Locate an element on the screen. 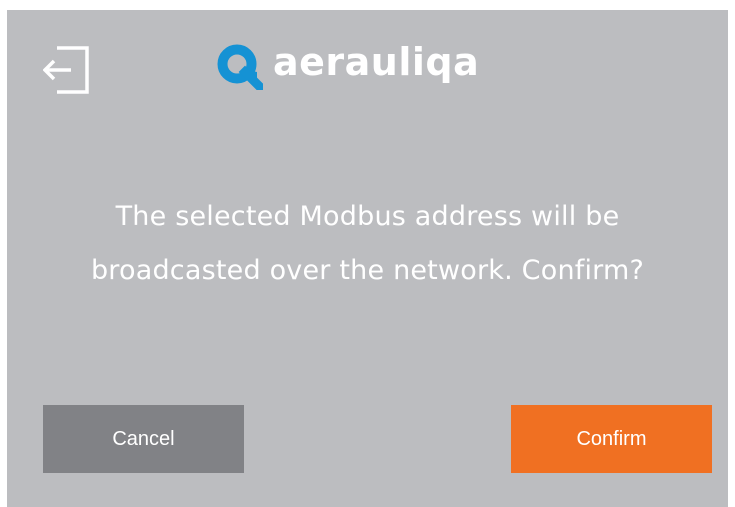 The height and width of the screenshot is (507, 735). logout-button is located at coordinates (66, 68).